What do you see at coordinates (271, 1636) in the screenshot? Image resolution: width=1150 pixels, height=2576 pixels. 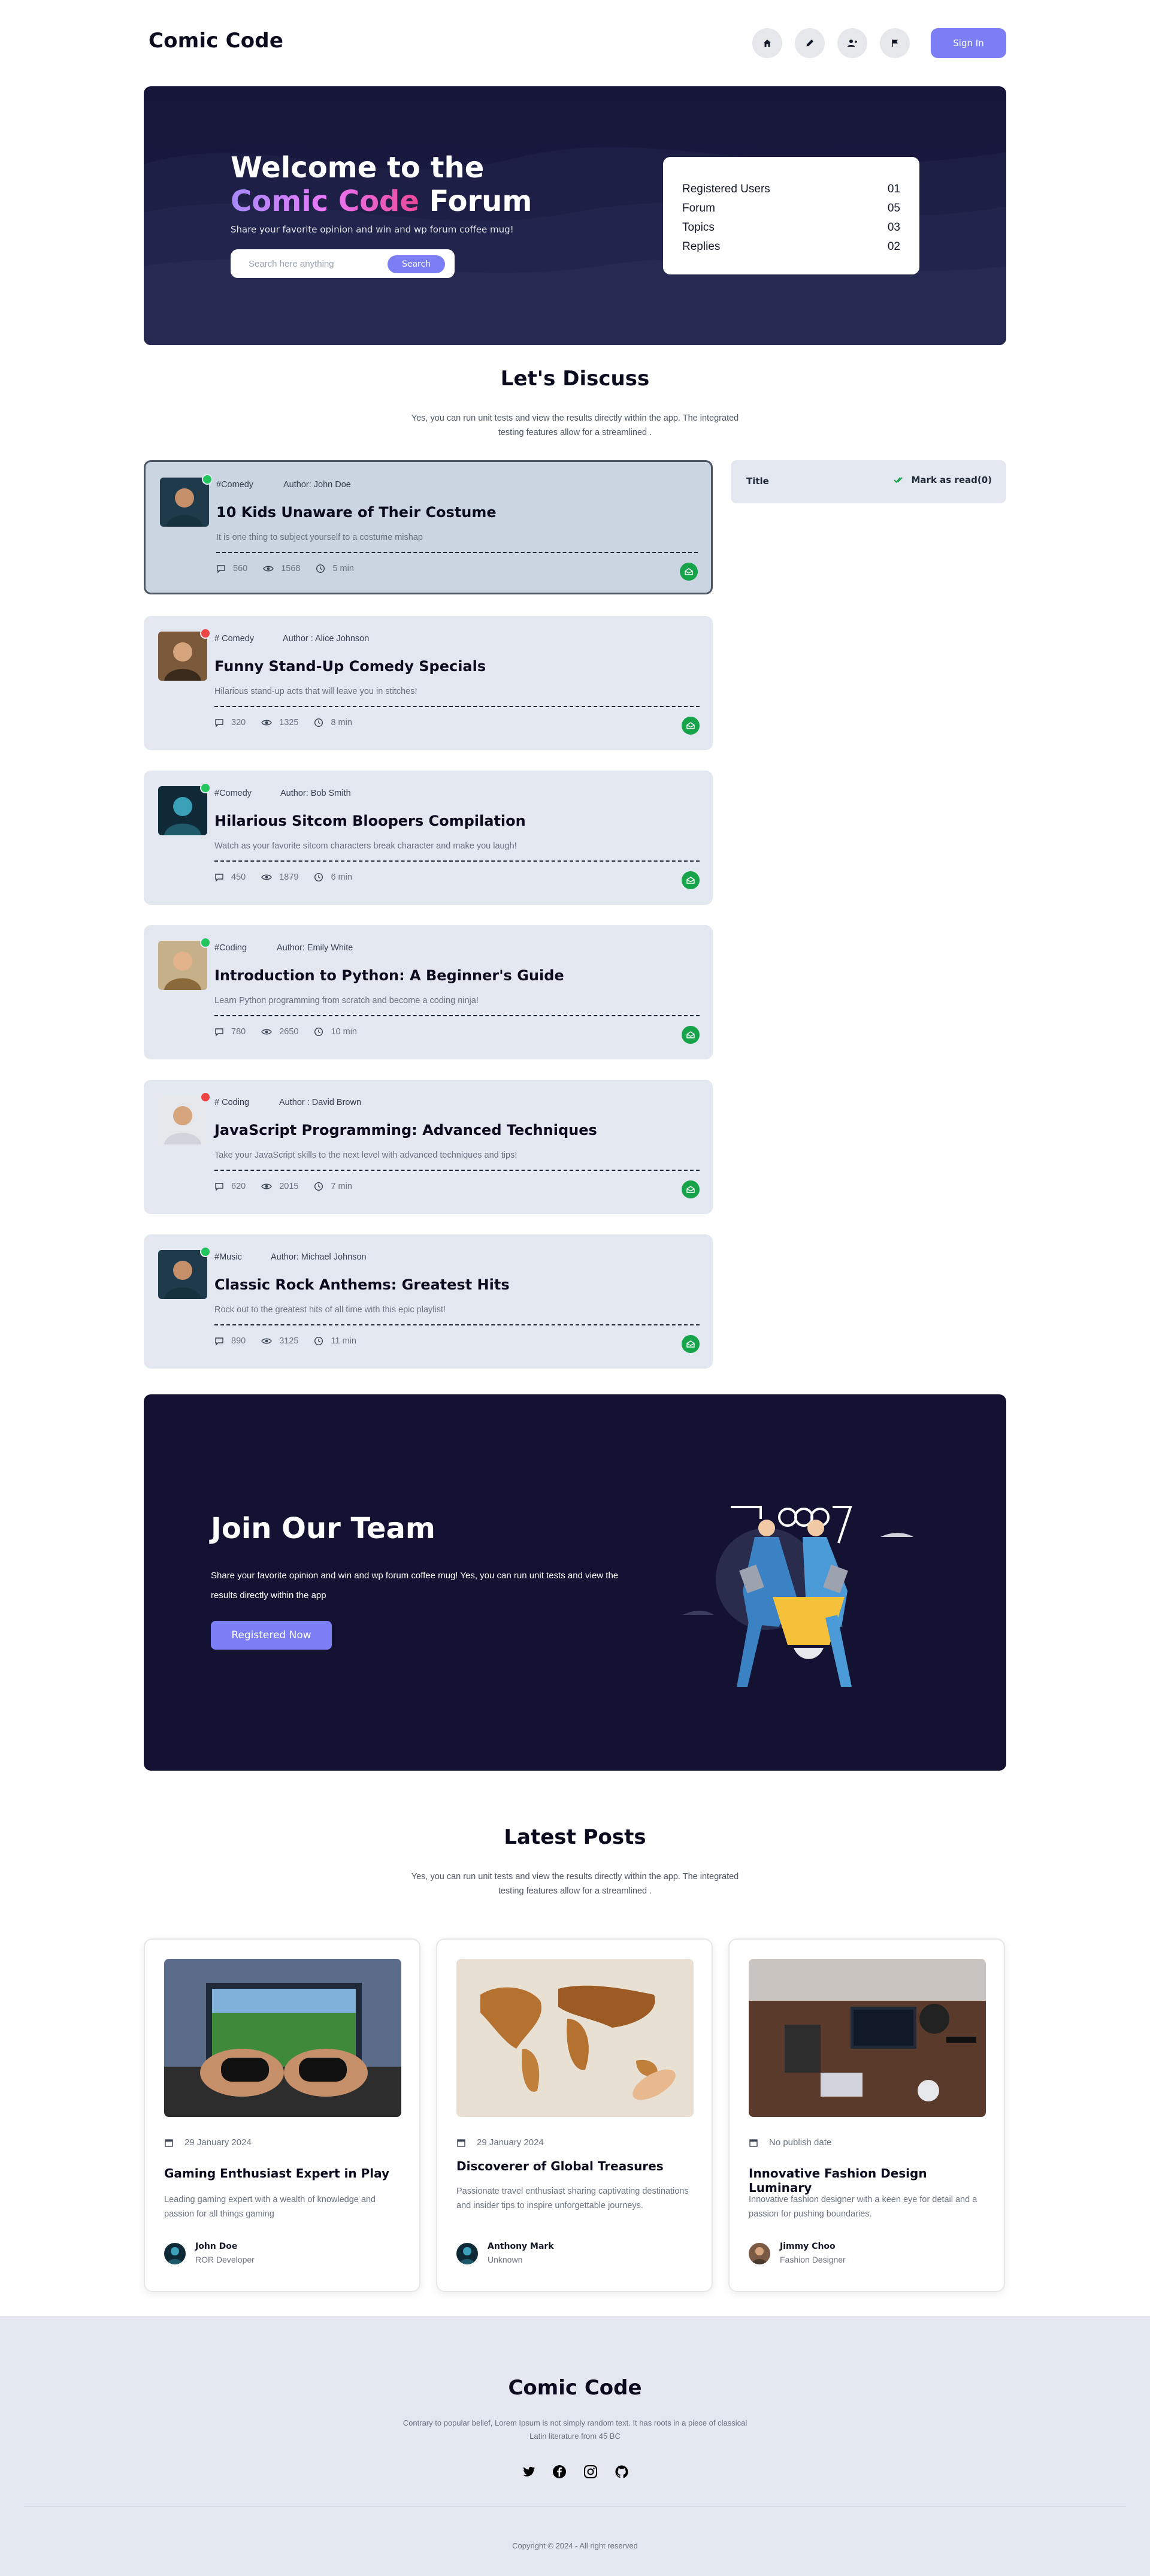 I see `register-now-button: Registered Now` at bounding box center [271, 1636].